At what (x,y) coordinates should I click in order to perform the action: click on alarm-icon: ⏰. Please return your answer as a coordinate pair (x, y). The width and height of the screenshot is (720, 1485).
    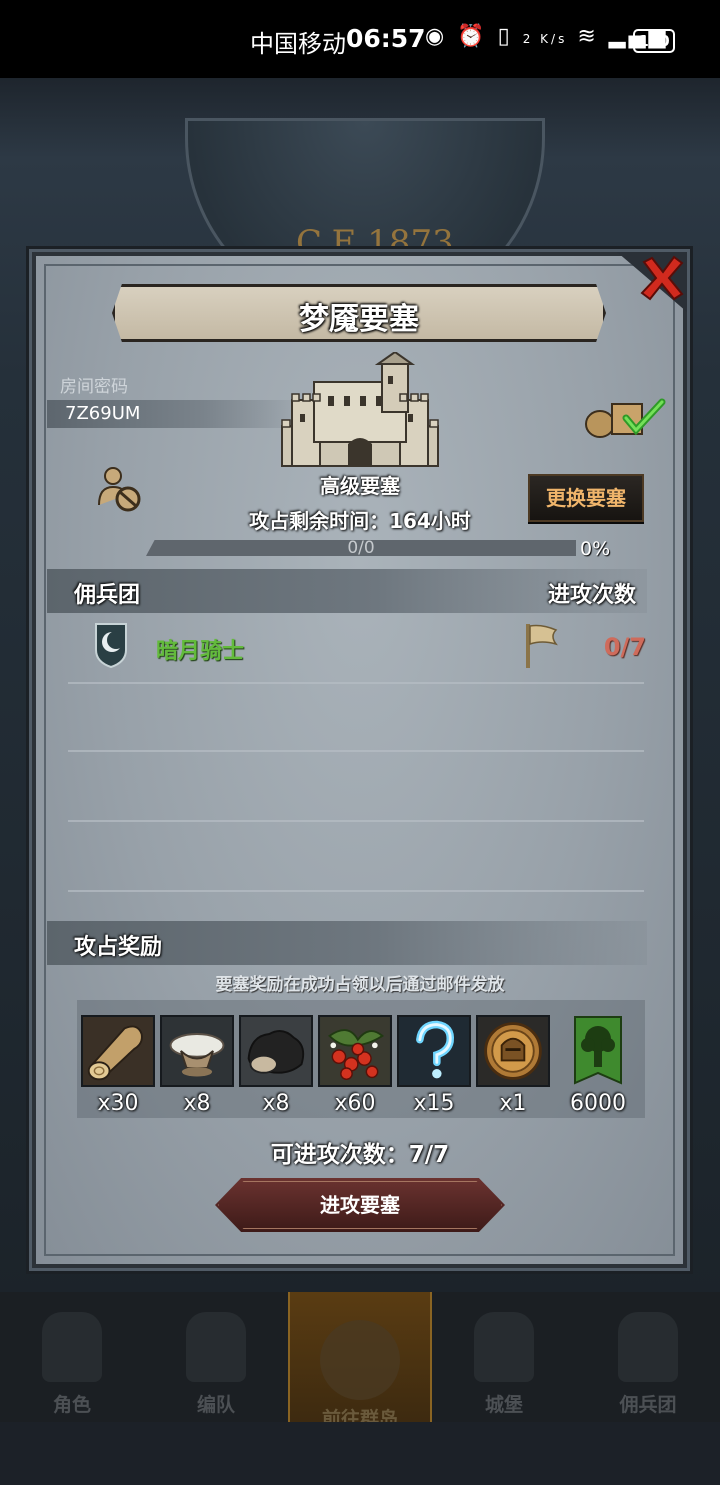
    Looking at the image, I should click on (472, 36).